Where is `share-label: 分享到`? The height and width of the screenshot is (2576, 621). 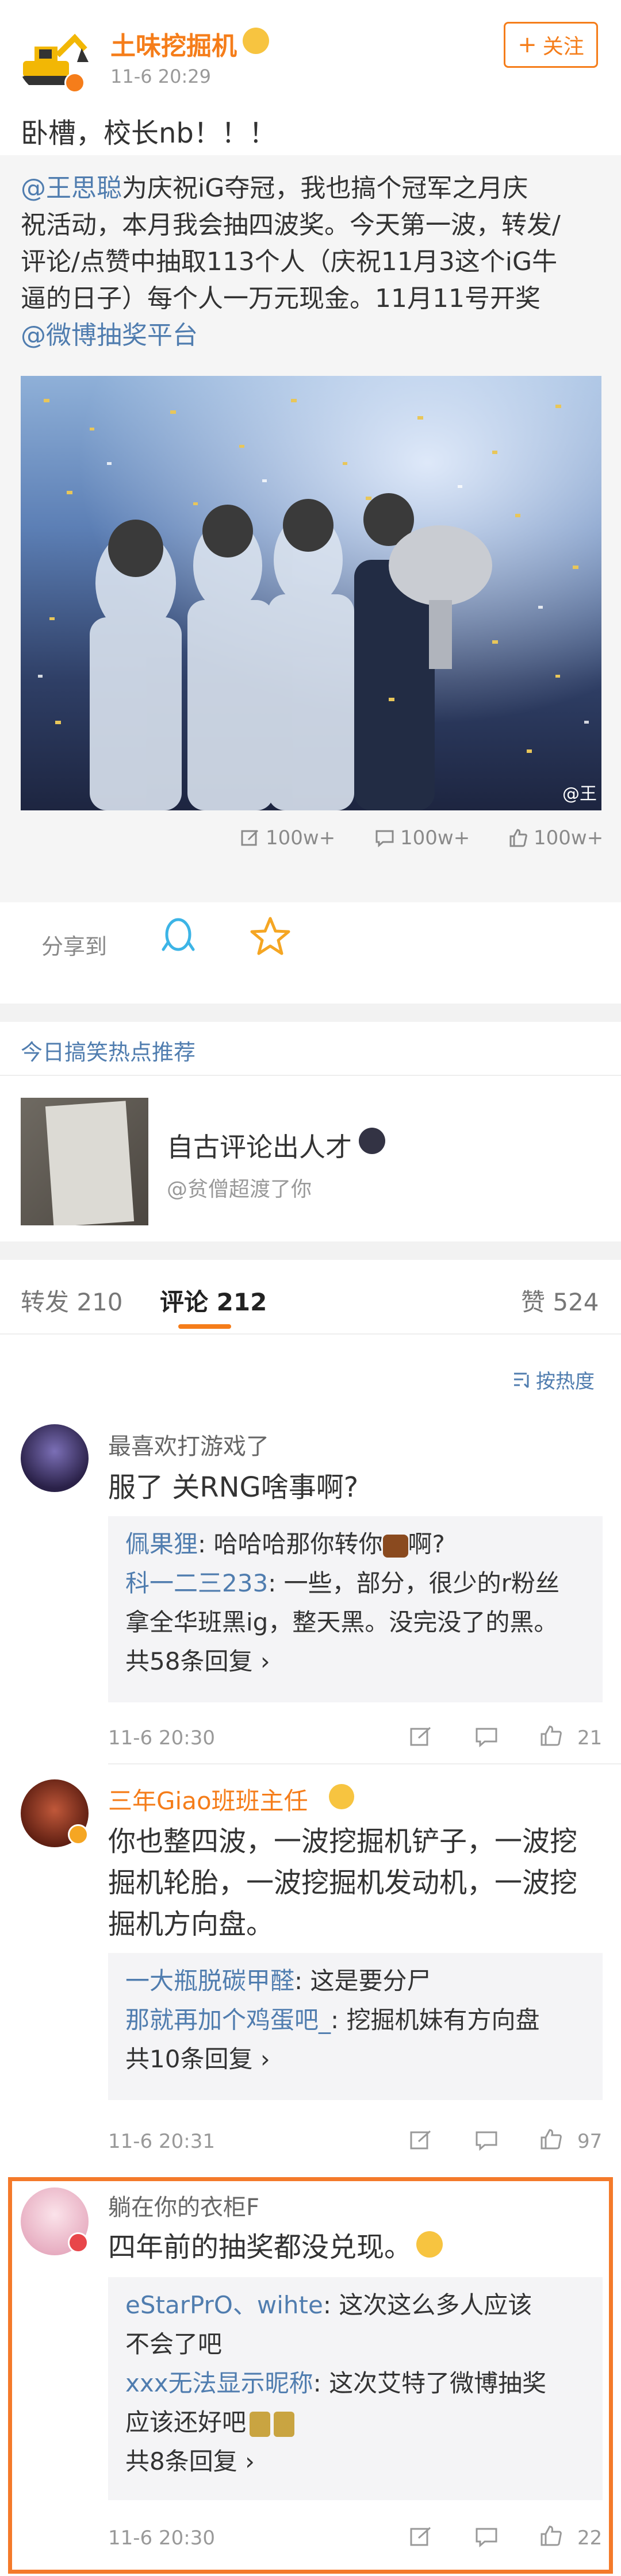 share-label: 分享到 is located at coordinates (74, 946).